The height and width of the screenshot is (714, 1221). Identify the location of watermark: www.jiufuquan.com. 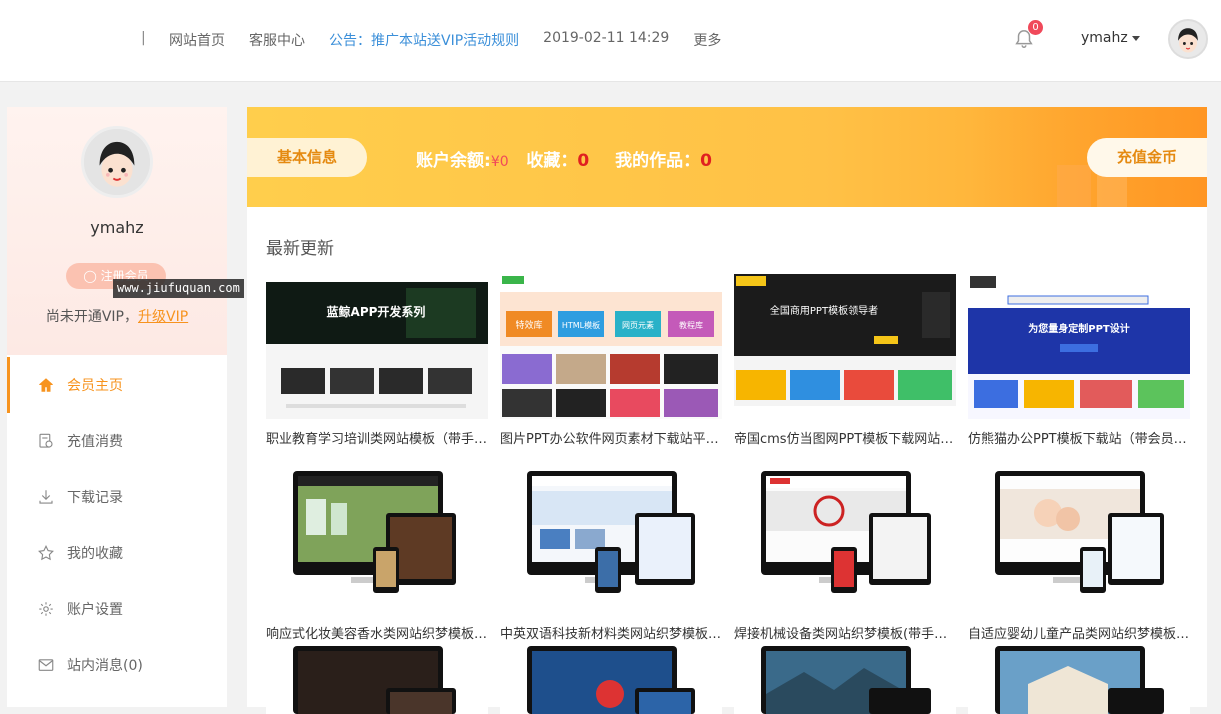
(178, 288).